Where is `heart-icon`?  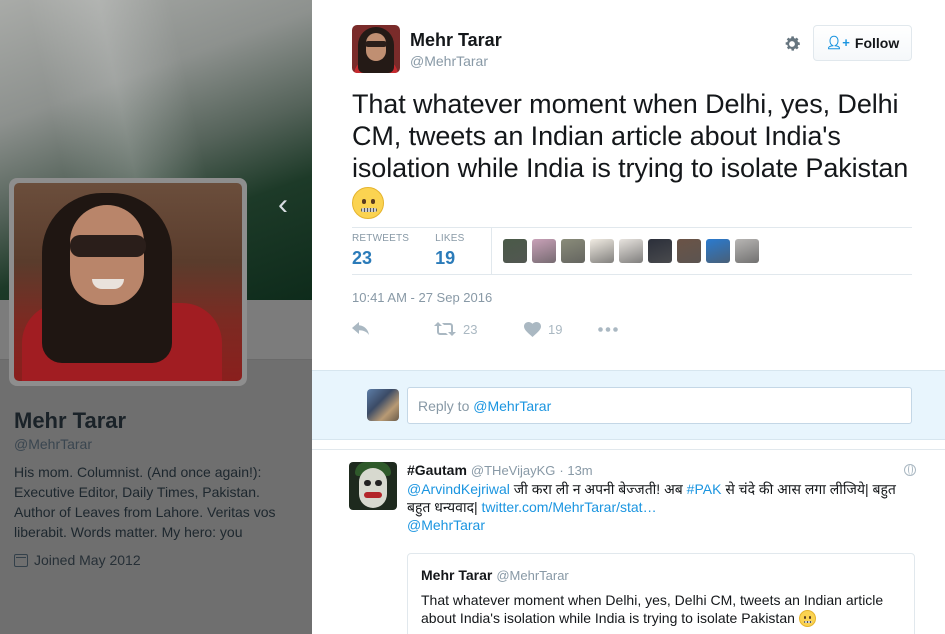
heart-icon is located at coordinates (532, 329).